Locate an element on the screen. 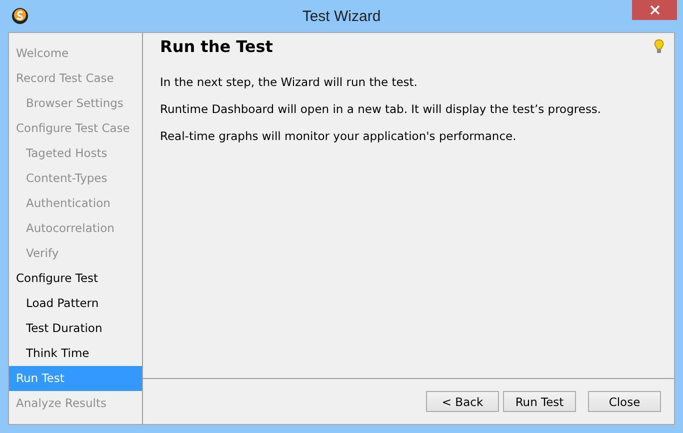  step-item: Run Test is located at coordinates (75, 378).